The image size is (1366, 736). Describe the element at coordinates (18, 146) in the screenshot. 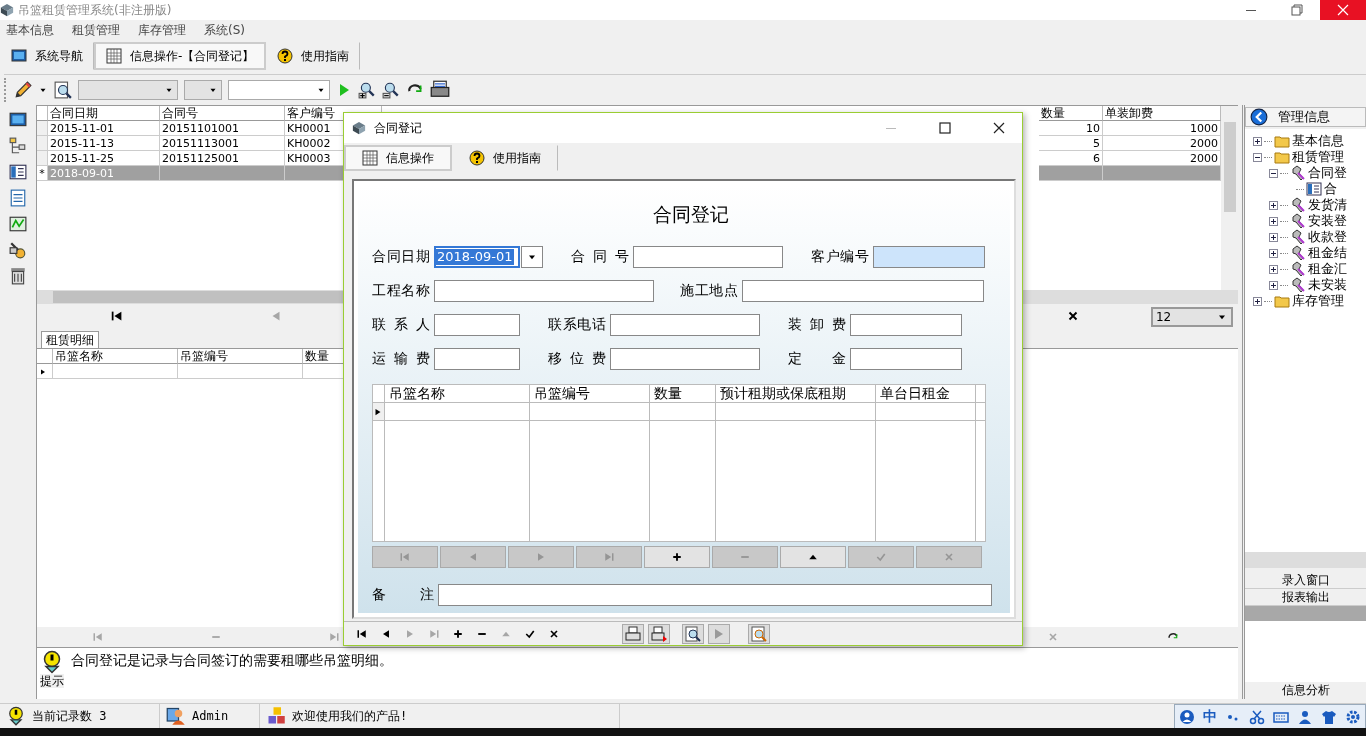

I see `tree-icon` at that location.